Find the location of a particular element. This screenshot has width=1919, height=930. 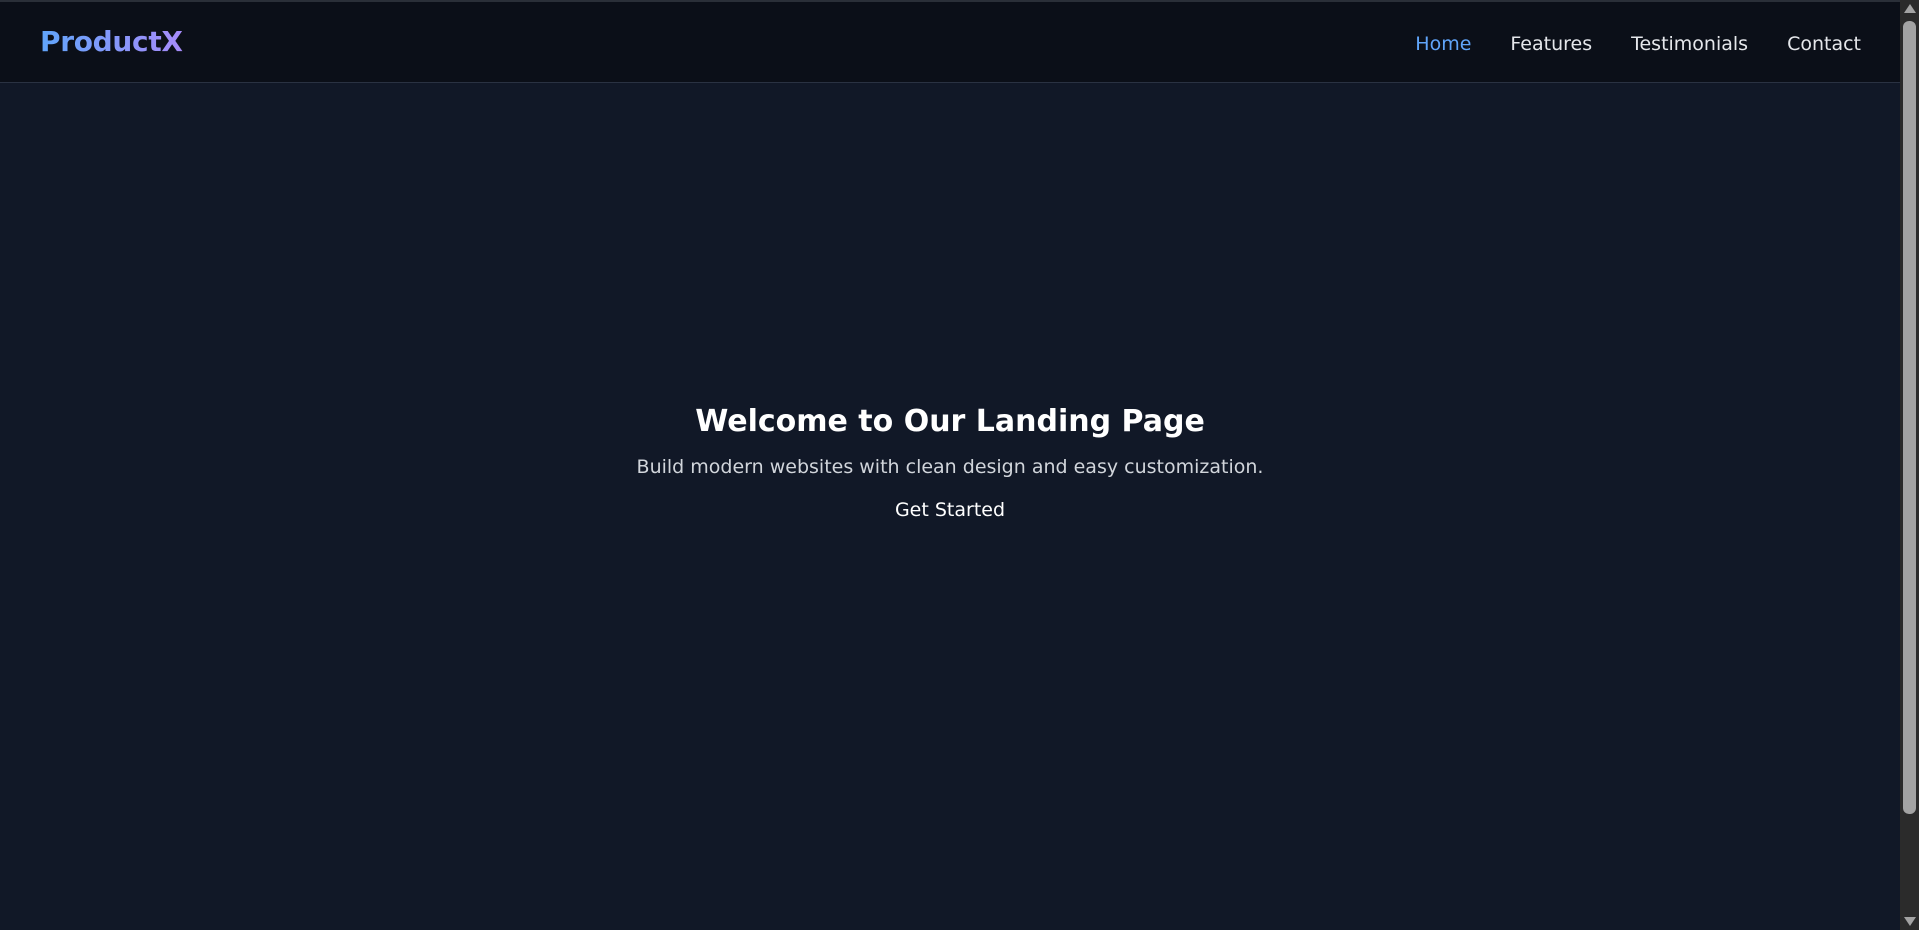

nav-link-contact: Contact is located at coordinates (1824, 44).